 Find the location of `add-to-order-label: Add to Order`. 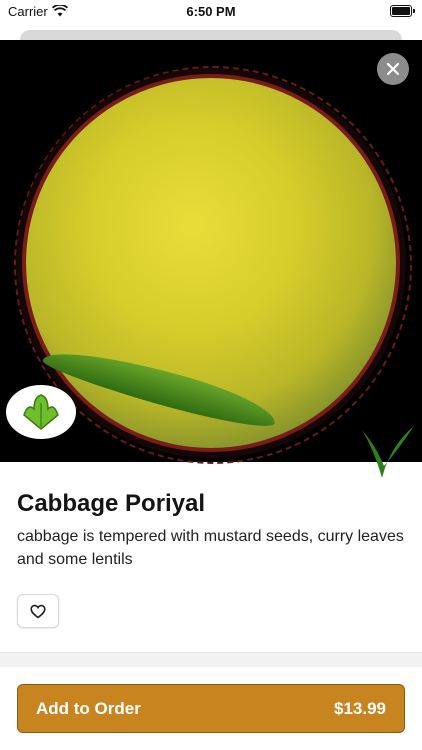

add-to-order-label: Add to Order is located at coordinates (88, 708).